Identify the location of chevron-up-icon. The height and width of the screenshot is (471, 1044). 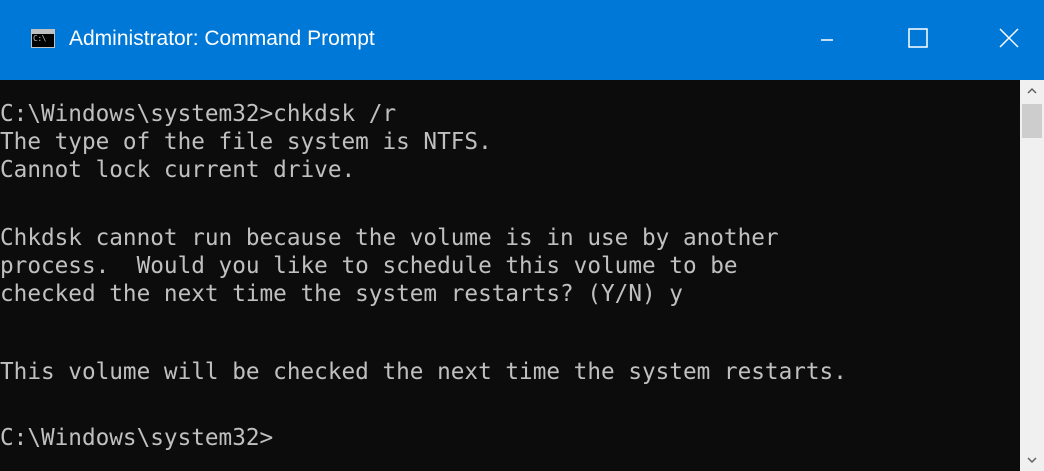
(1032, 90).